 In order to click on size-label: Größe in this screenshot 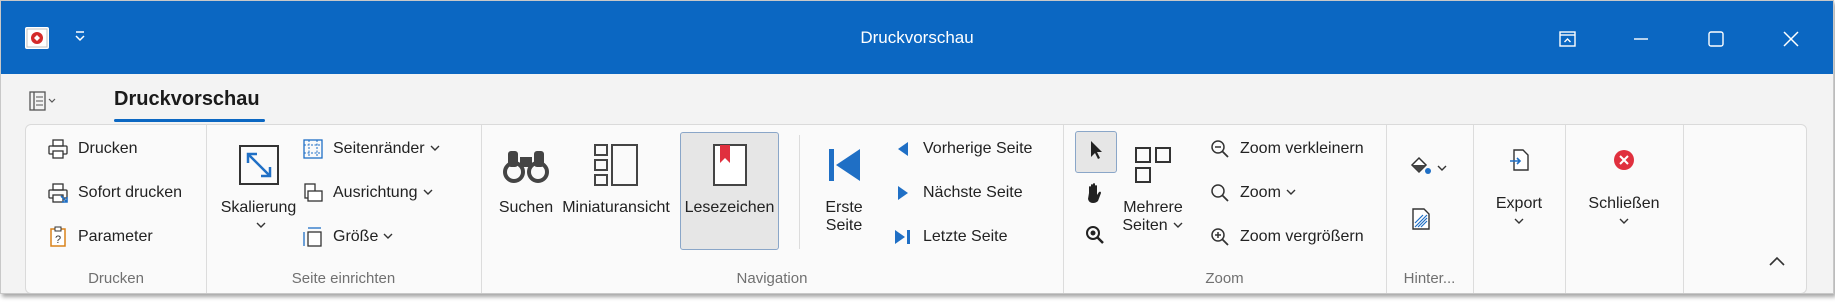, I will do `click(356, 236)`.